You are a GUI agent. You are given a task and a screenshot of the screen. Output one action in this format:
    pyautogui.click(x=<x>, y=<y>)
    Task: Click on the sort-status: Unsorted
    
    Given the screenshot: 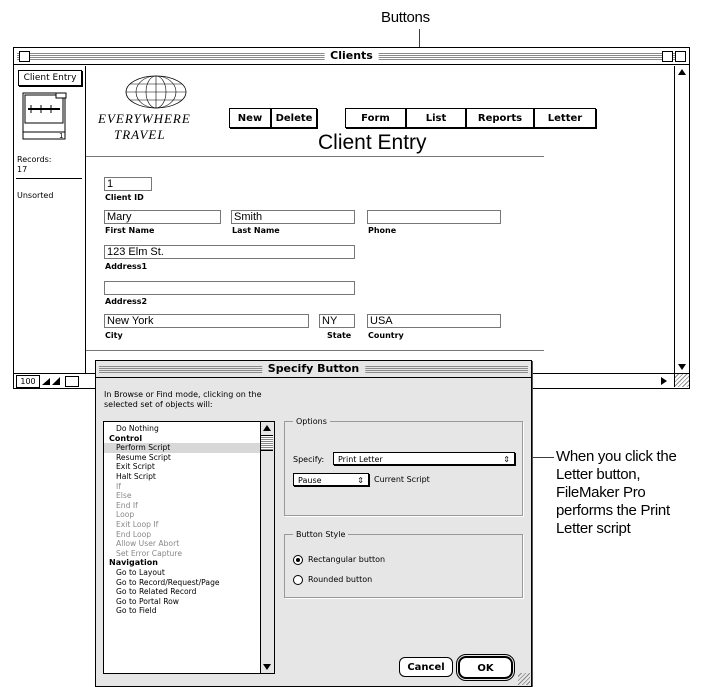 What is the action you would take?
    pyautogui.click(x=35, y=195)
    